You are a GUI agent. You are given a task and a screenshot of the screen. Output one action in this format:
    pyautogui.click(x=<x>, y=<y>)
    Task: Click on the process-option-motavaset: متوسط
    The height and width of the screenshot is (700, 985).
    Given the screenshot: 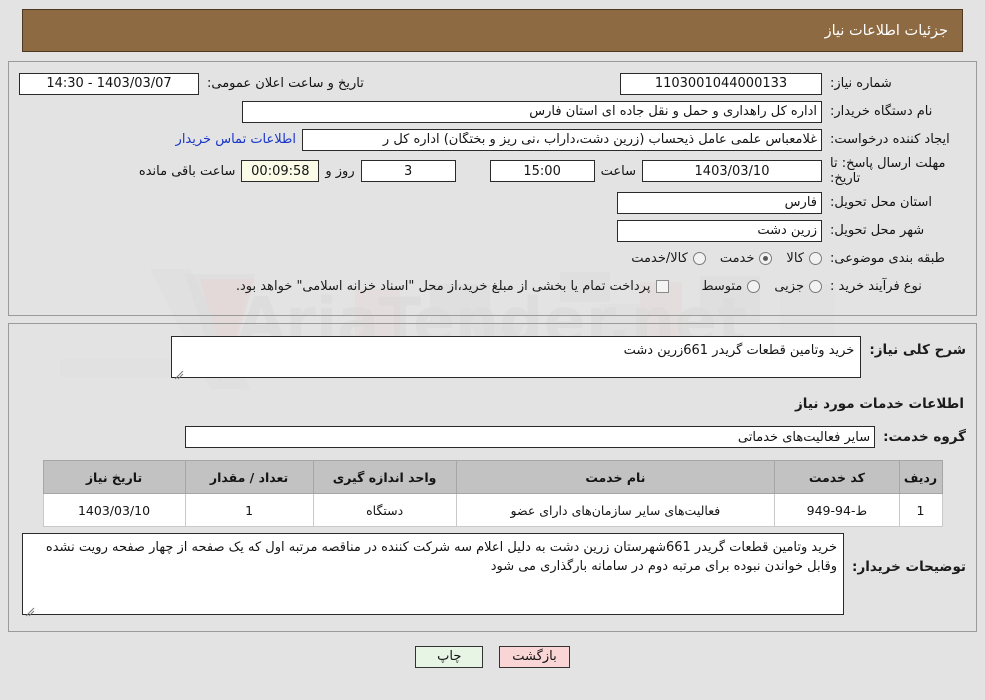 What is the action you would take?
    pyautogui.click(x=731, y=286)
    